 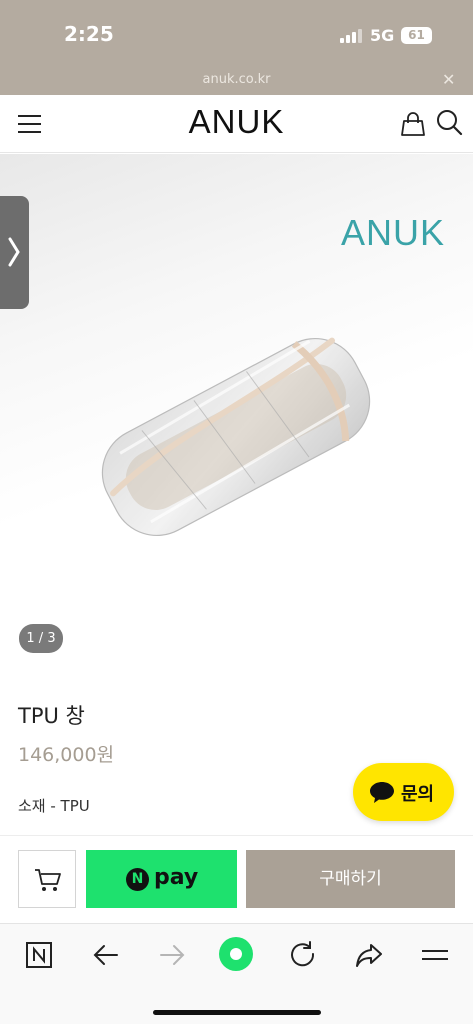 What do you see at coordinates (236, 124) in the screenshot?
I see `site-header: ANUK` at bounding box center [236, 124].